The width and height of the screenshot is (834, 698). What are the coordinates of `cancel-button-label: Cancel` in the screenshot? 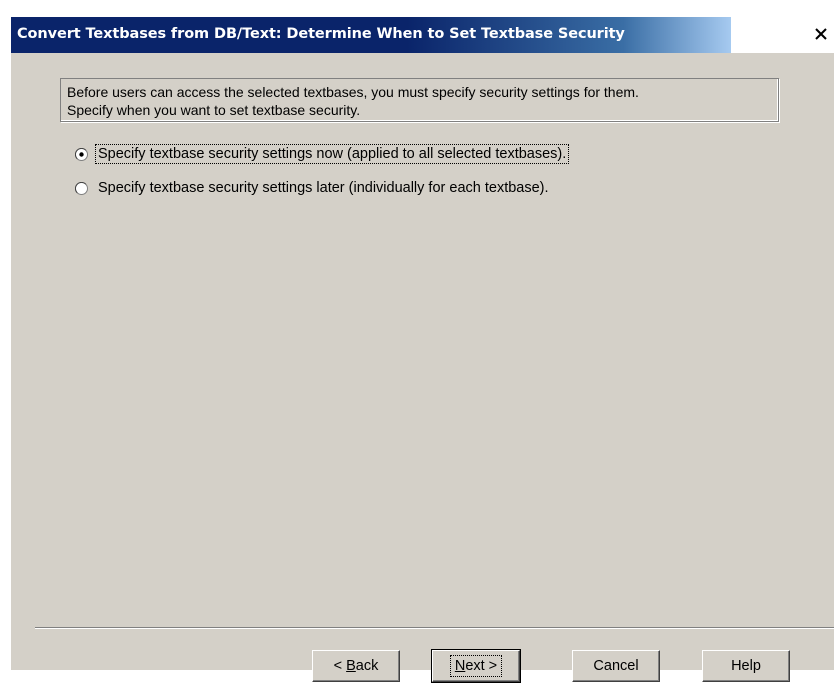 It's located at (616, 666).